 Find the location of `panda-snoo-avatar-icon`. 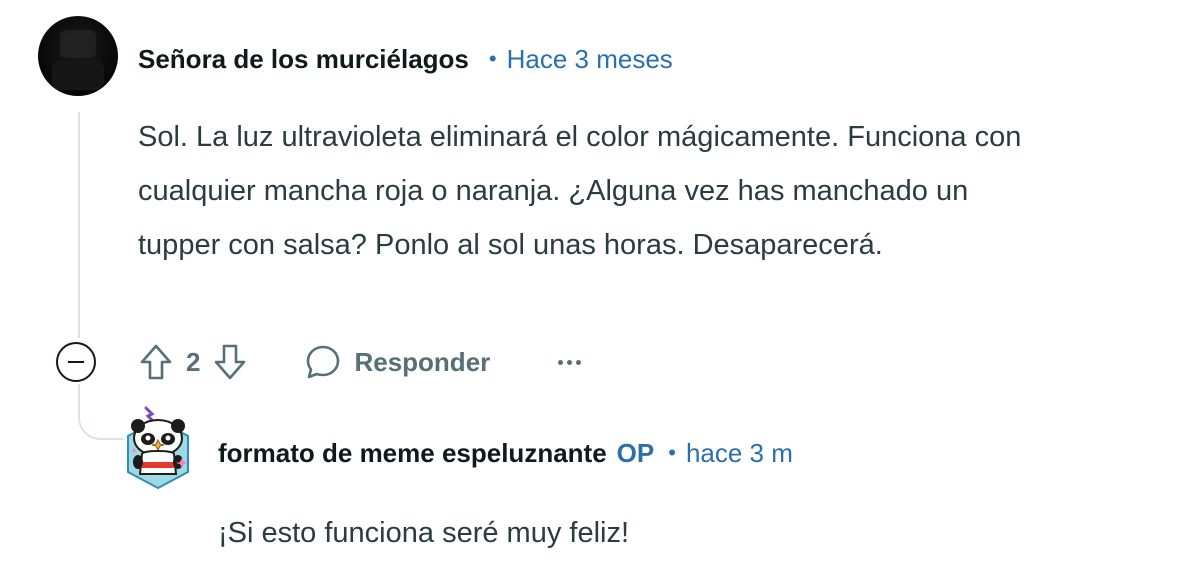

panda-snoo-avatar-icon is located at coordinates (158, 448).